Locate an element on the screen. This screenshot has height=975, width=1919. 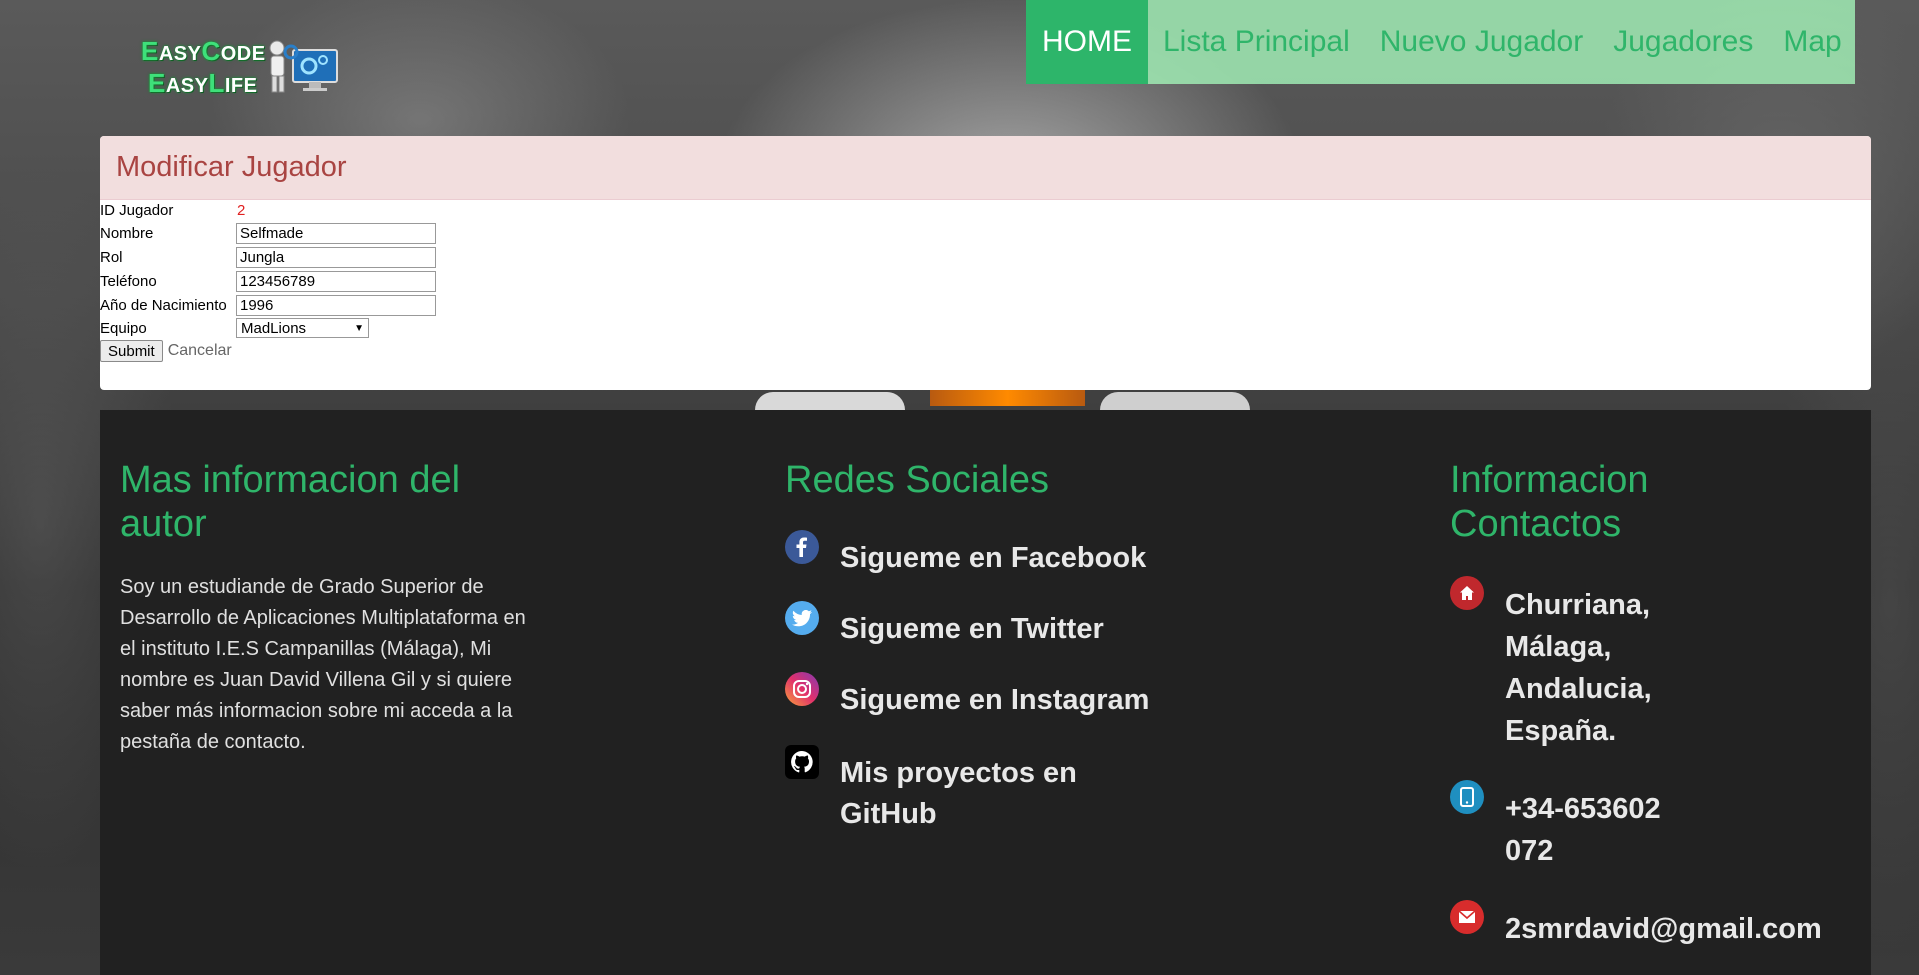
logo-line-2: EASYLIFE is located at coordinates (203, 83).